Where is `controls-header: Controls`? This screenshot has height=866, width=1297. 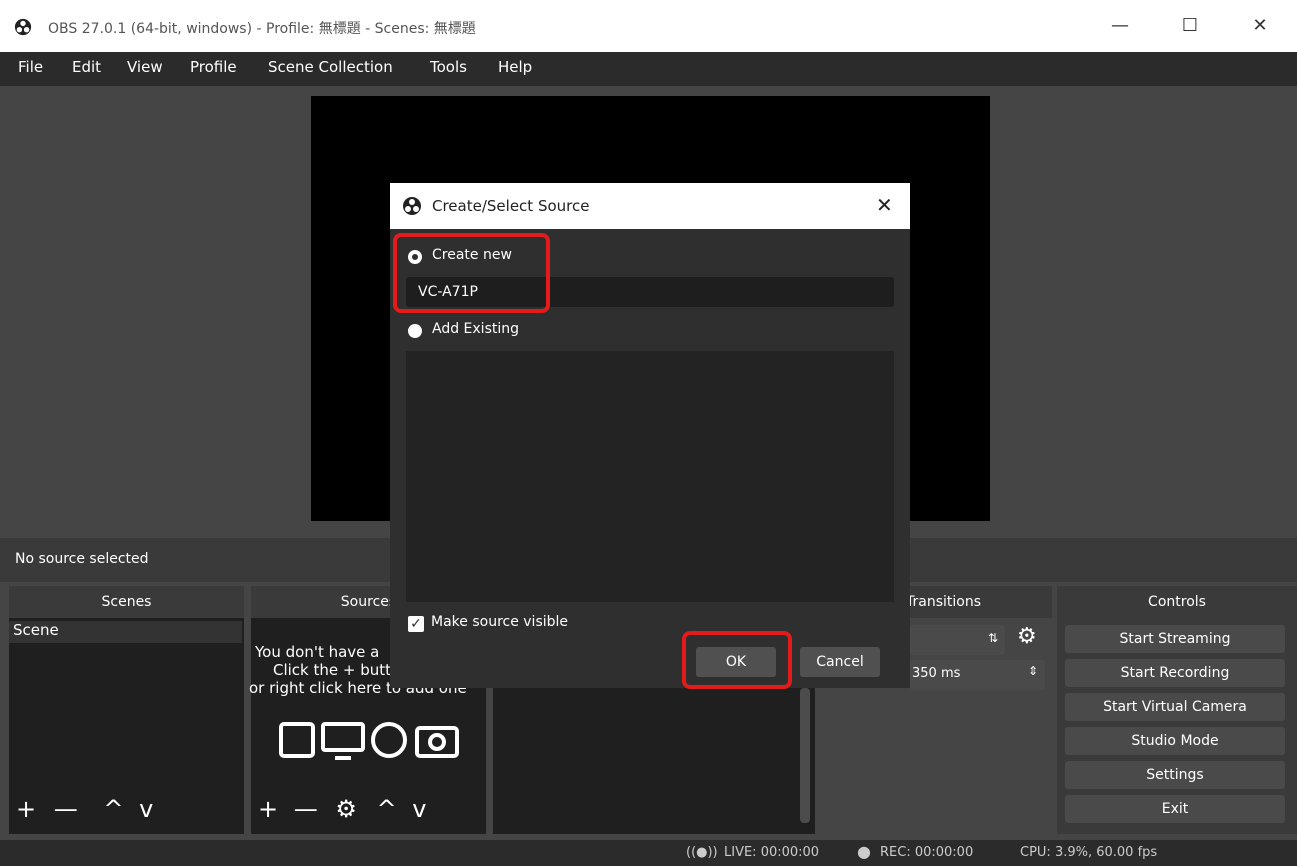
controls-header: Controls is located at coordinates (1177, 602).